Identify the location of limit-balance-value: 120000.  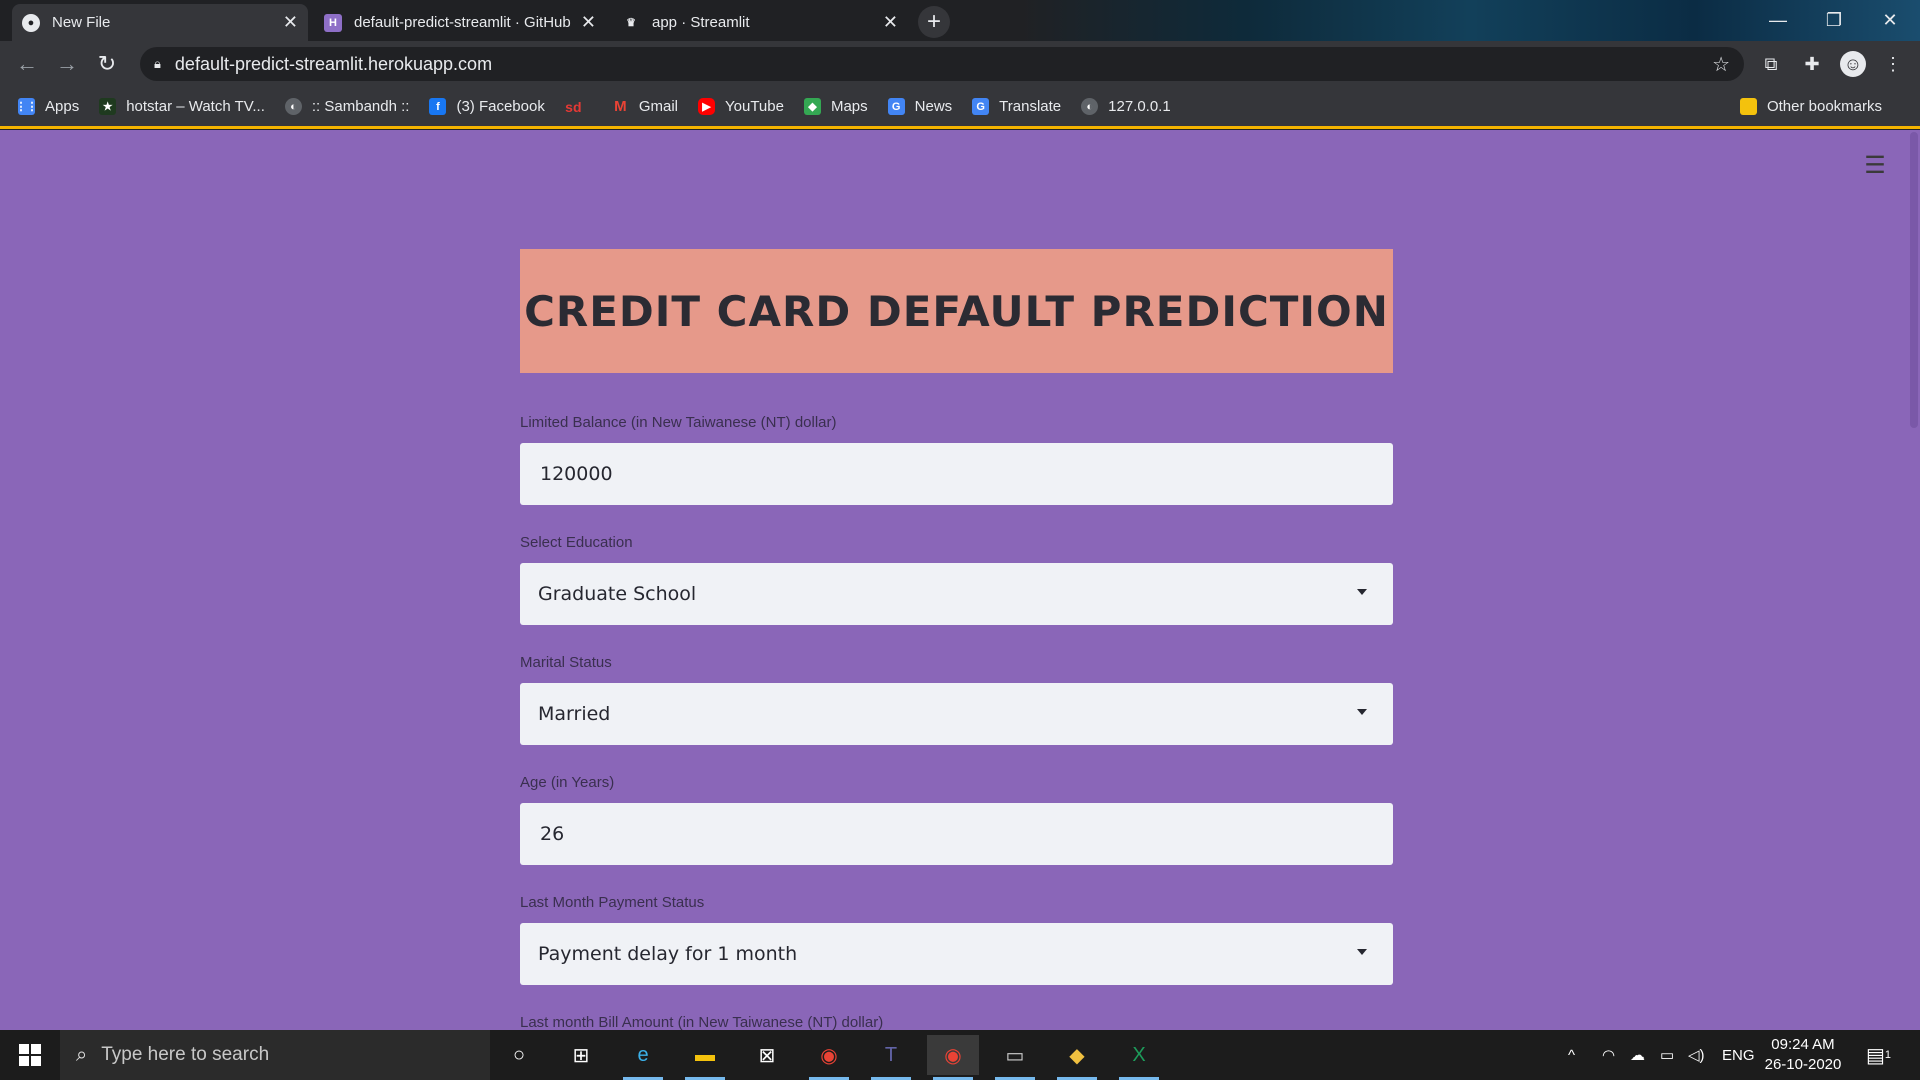
(576, 474).